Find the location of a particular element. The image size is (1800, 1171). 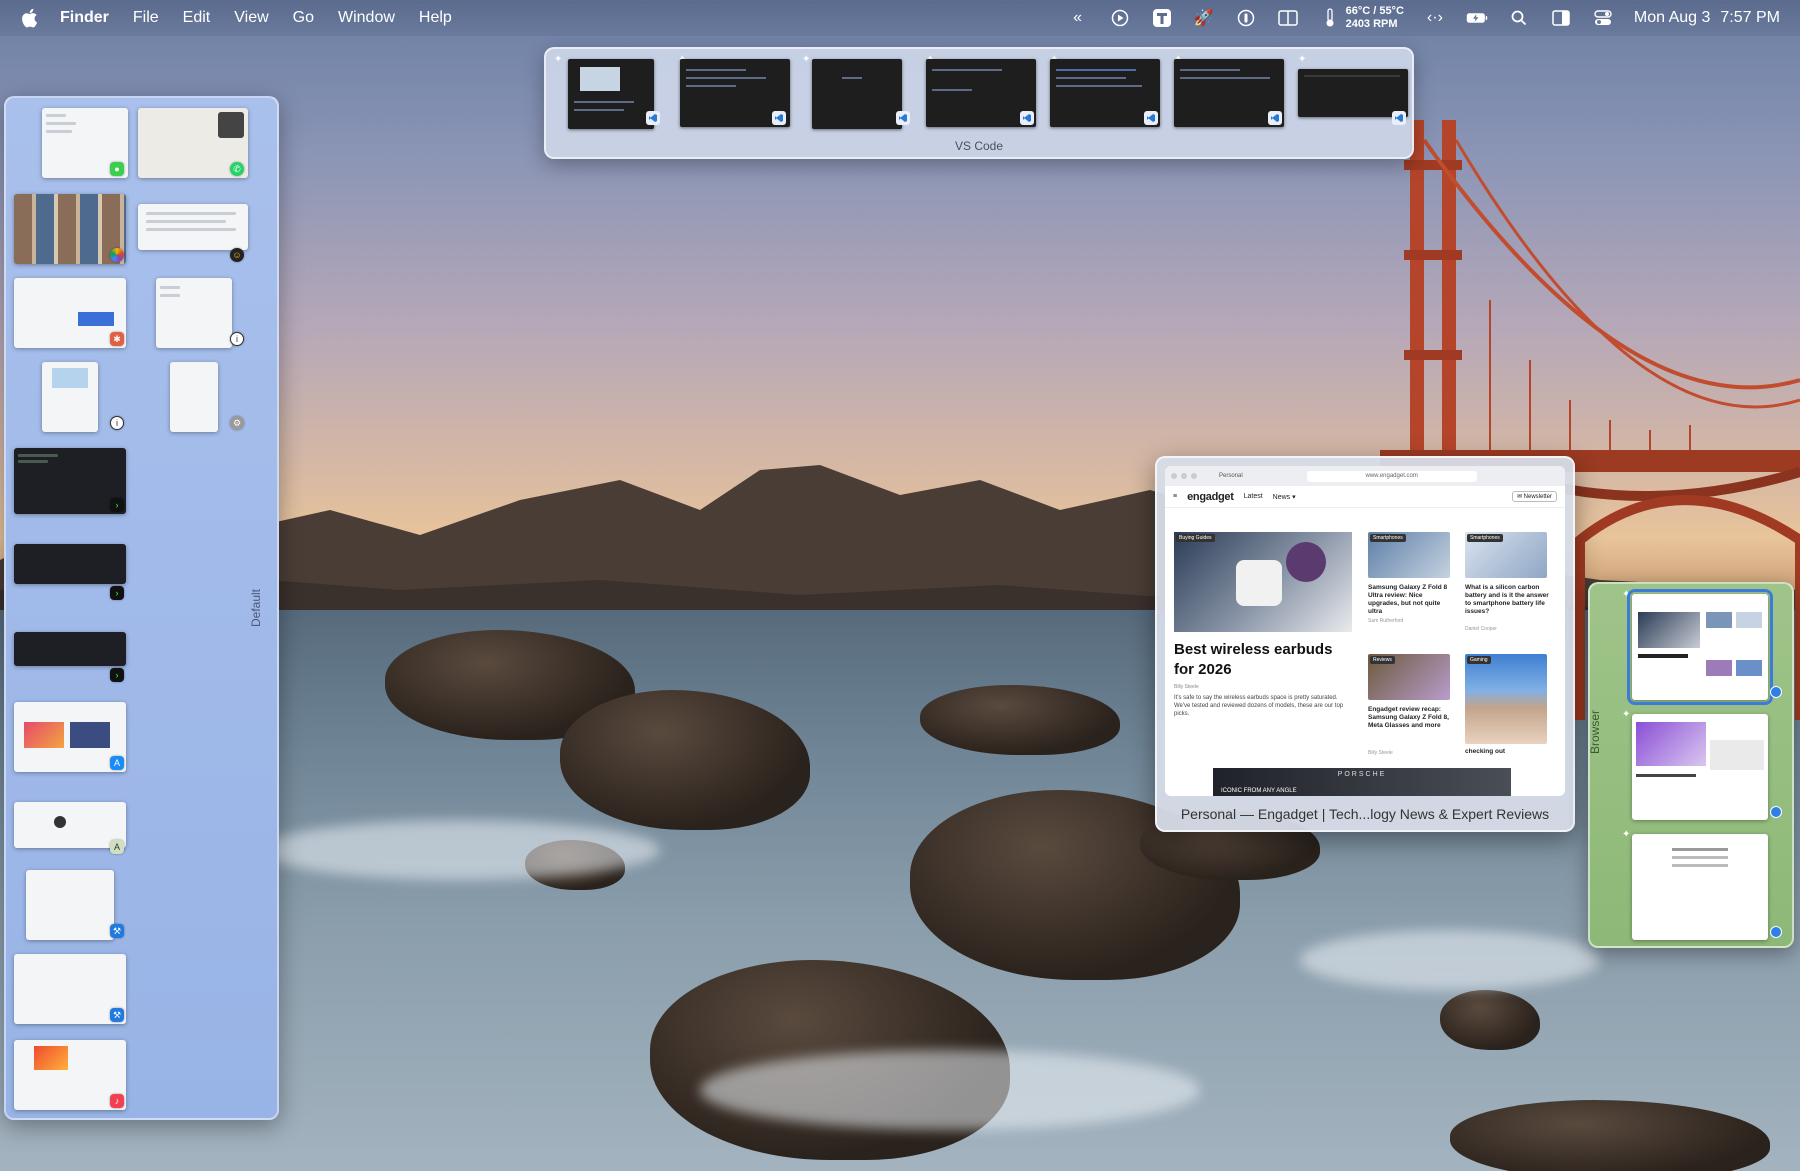

rocket-icon: 🚀 is located at coordinates (1204, 18).